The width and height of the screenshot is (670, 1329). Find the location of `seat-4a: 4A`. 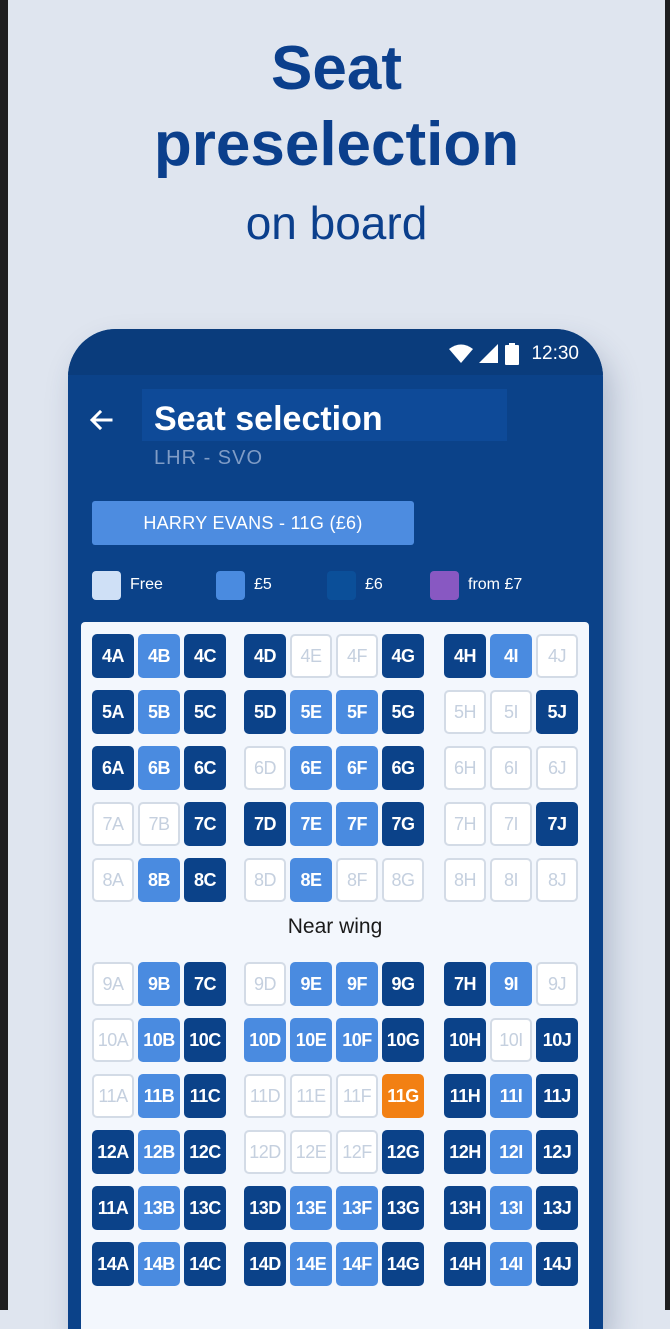

seat-4a: 4A is located at coordinates (113, 656).